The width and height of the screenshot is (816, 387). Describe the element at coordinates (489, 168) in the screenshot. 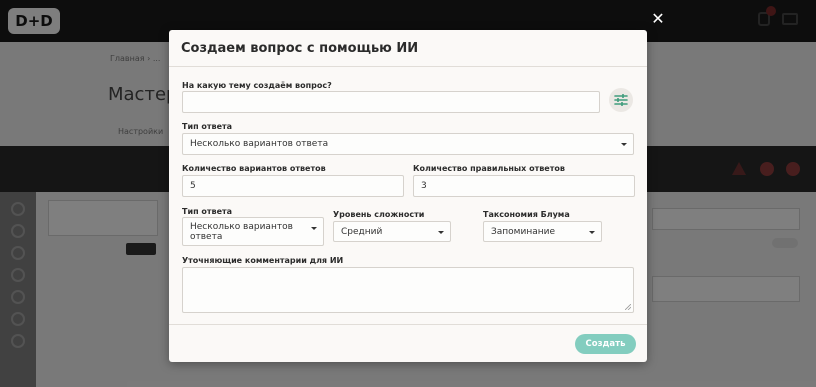

I see `correct-count-label: Количество правильных ответов` at that location.